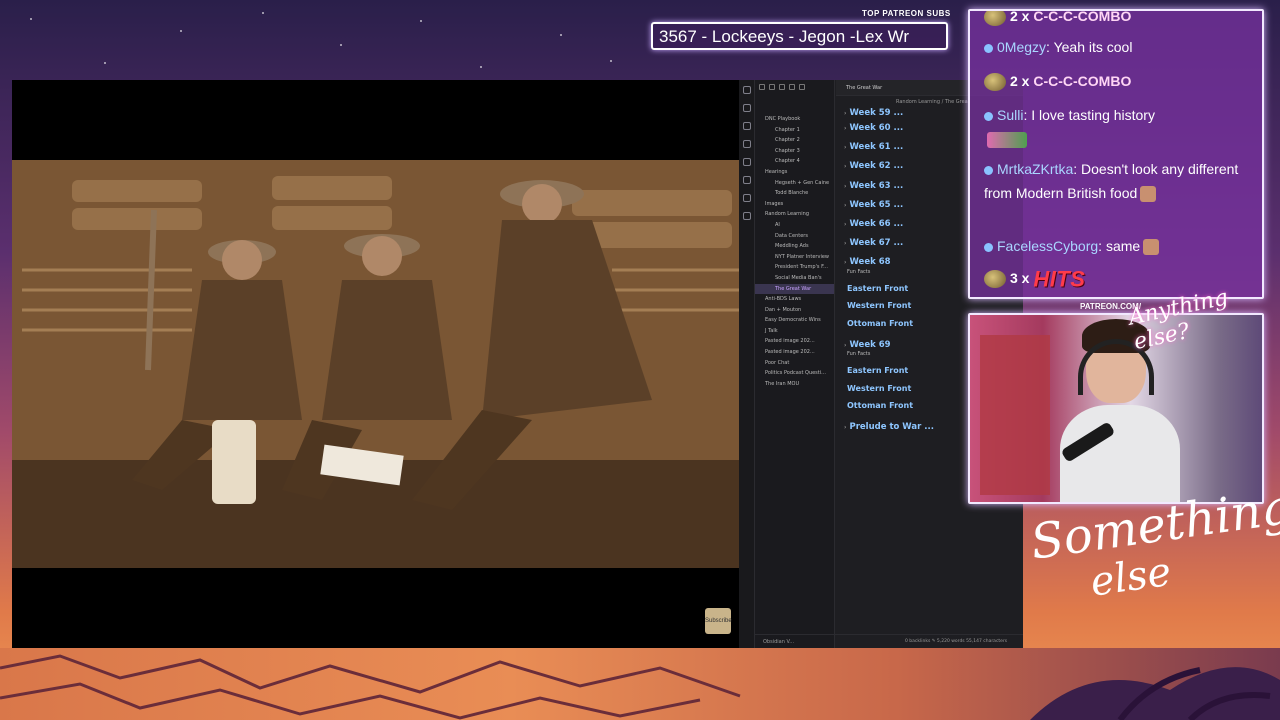  I want to click on shelf, so click(1015, 415).